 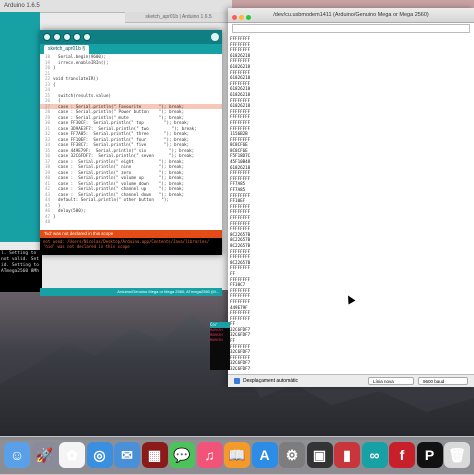 I want to click on open-icon, so click(x=77, y=37).